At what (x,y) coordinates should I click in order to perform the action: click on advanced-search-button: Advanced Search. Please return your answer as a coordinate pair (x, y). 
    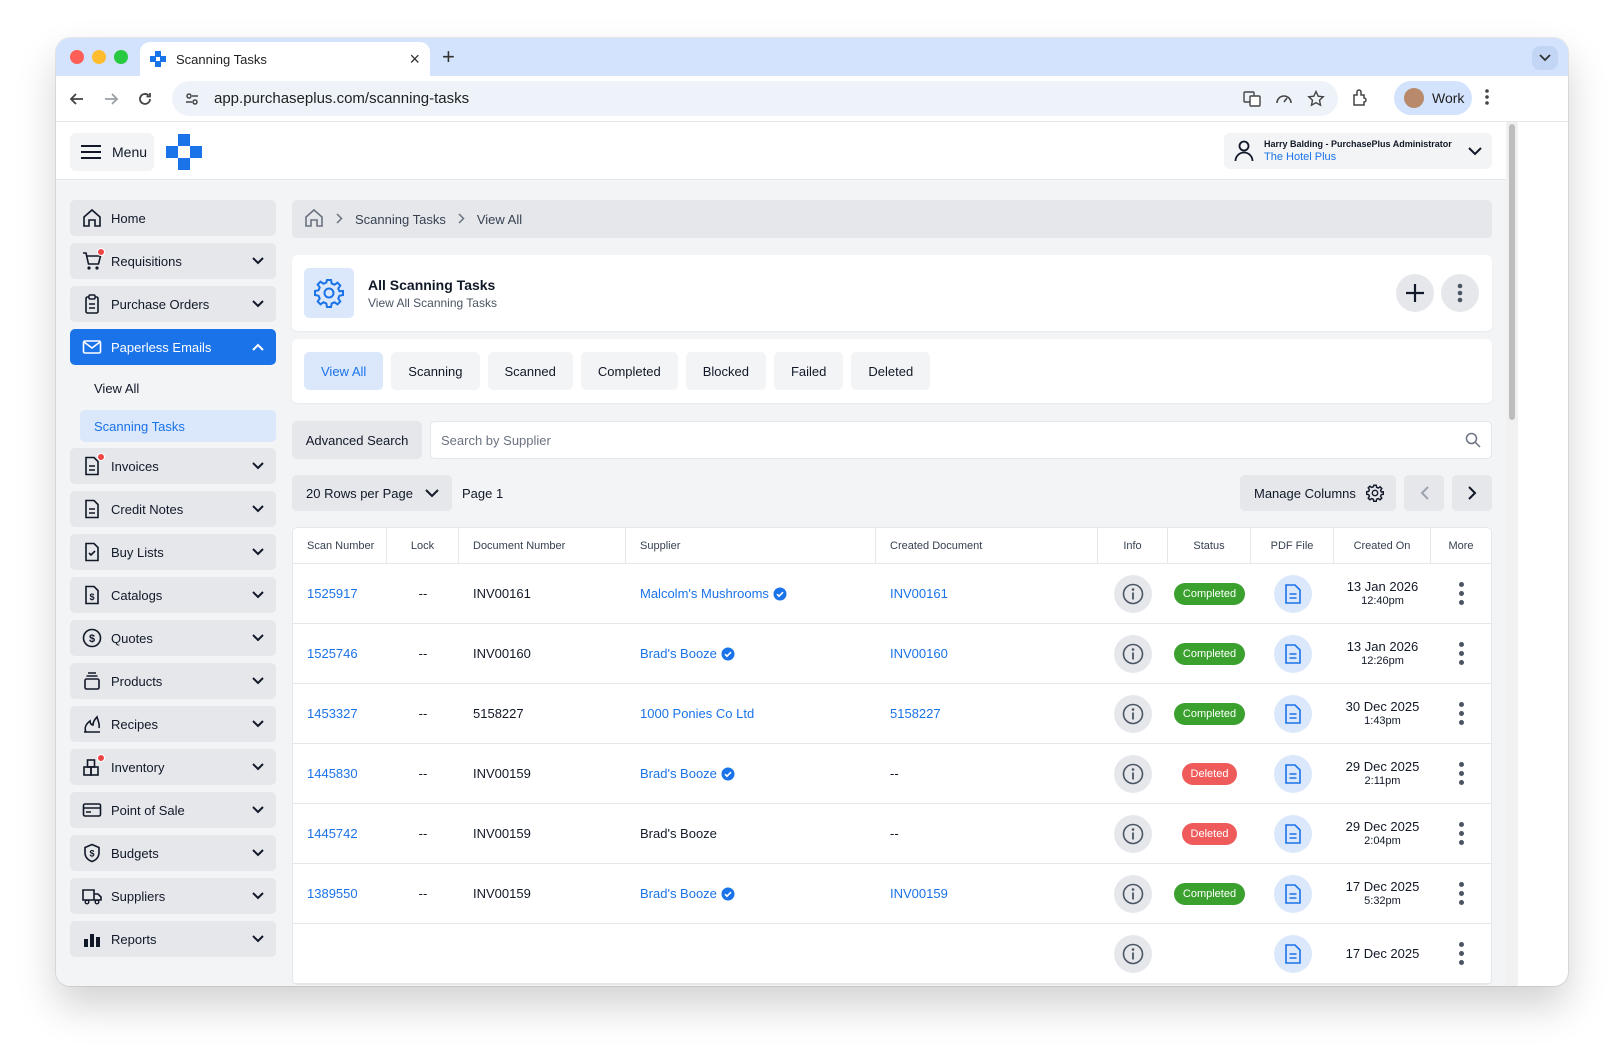
    Looking at the image, I should click on (357, 440).